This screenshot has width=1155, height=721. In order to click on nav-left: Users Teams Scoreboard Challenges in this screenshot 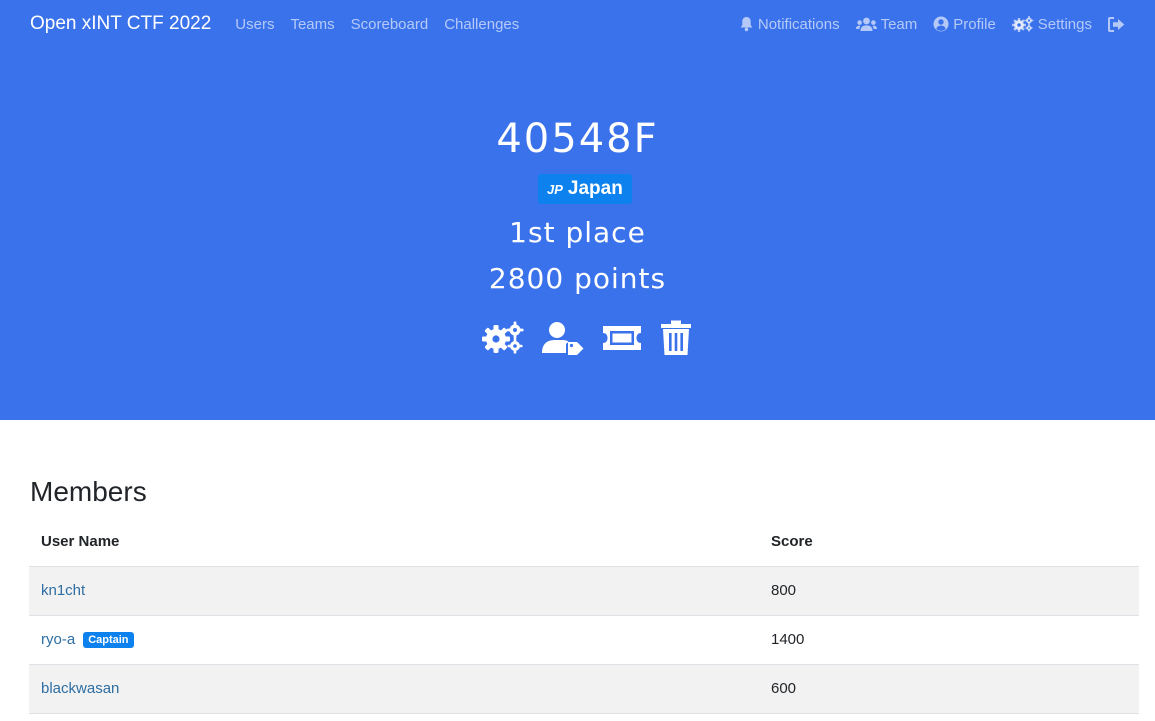, I will do `click(377, 24)`.